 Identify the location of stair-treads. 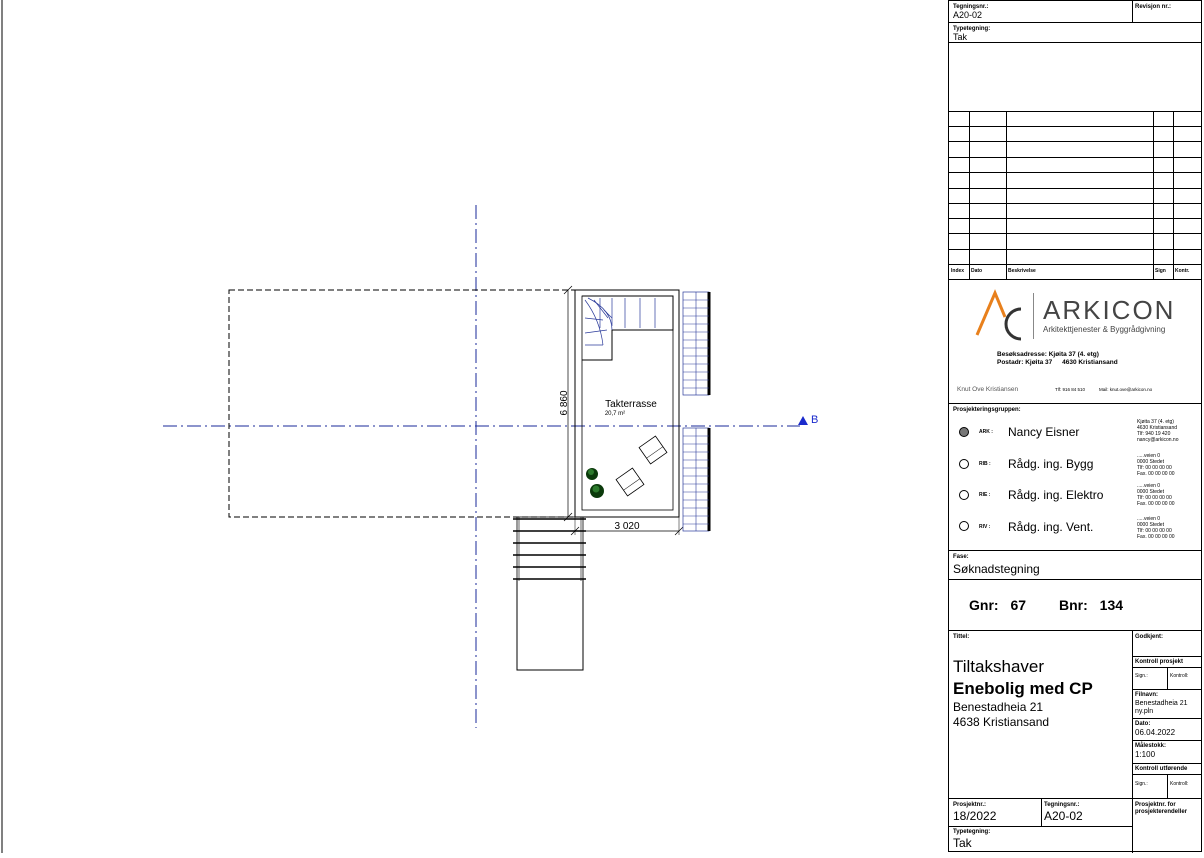
(620, 321).